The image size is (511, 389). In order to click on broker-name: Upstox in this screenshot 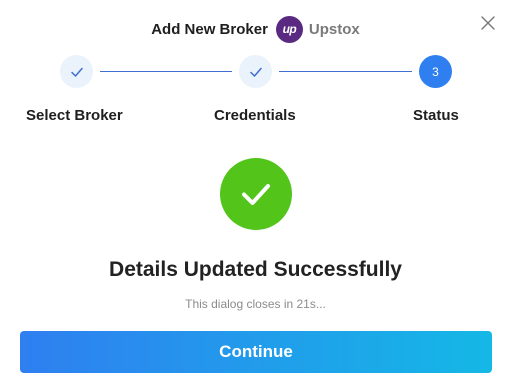, I will do `click(334, 29)`.